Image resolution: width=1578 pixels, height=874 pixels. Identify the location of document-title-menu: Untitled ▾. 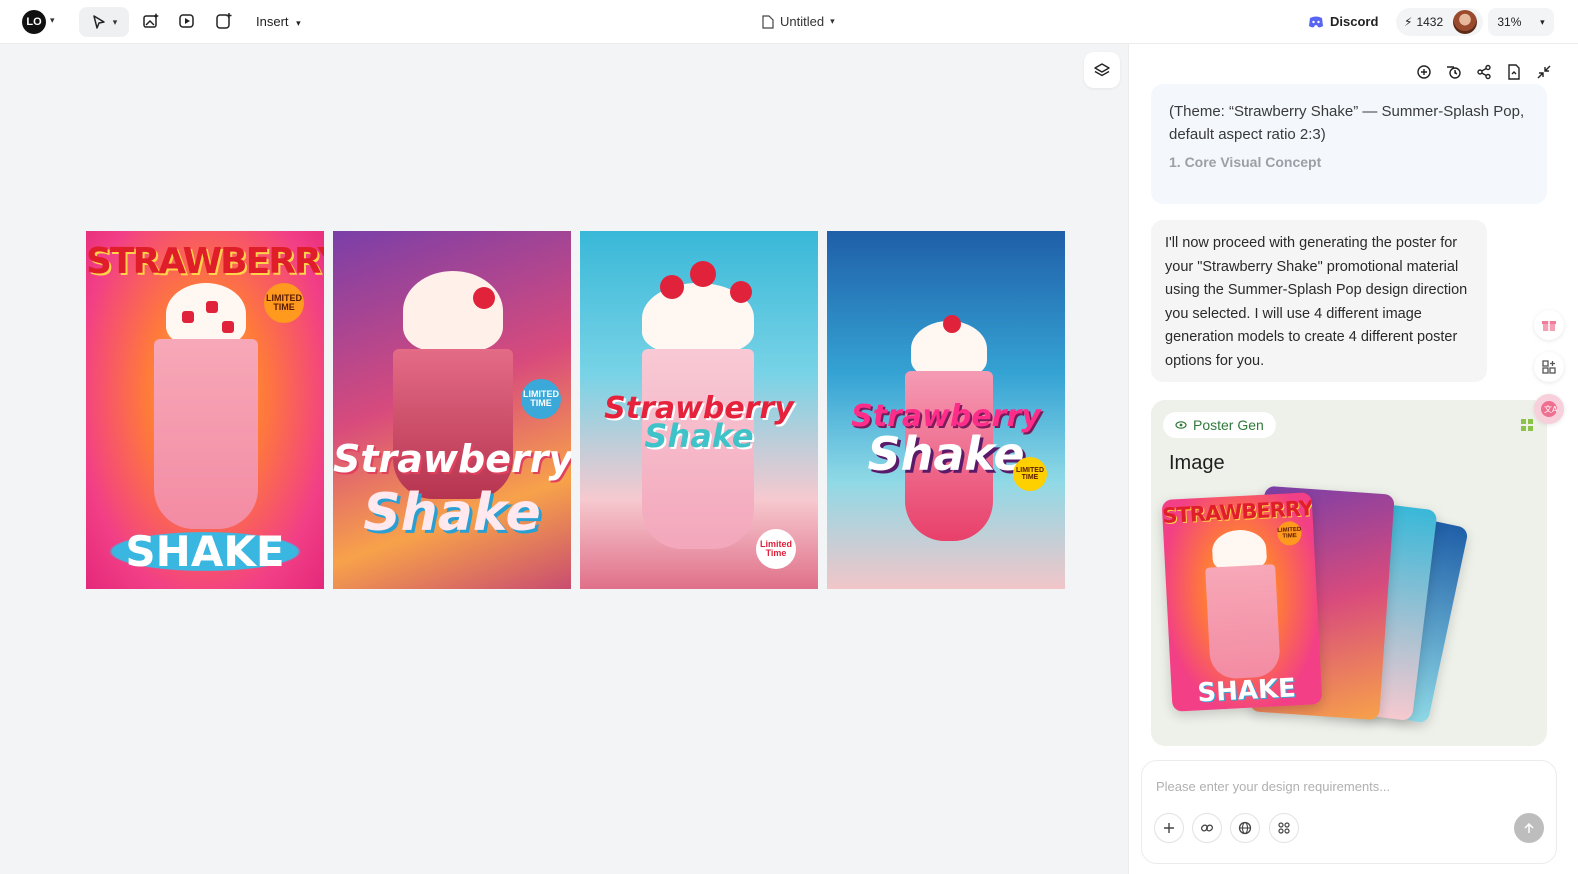
(798, 21).